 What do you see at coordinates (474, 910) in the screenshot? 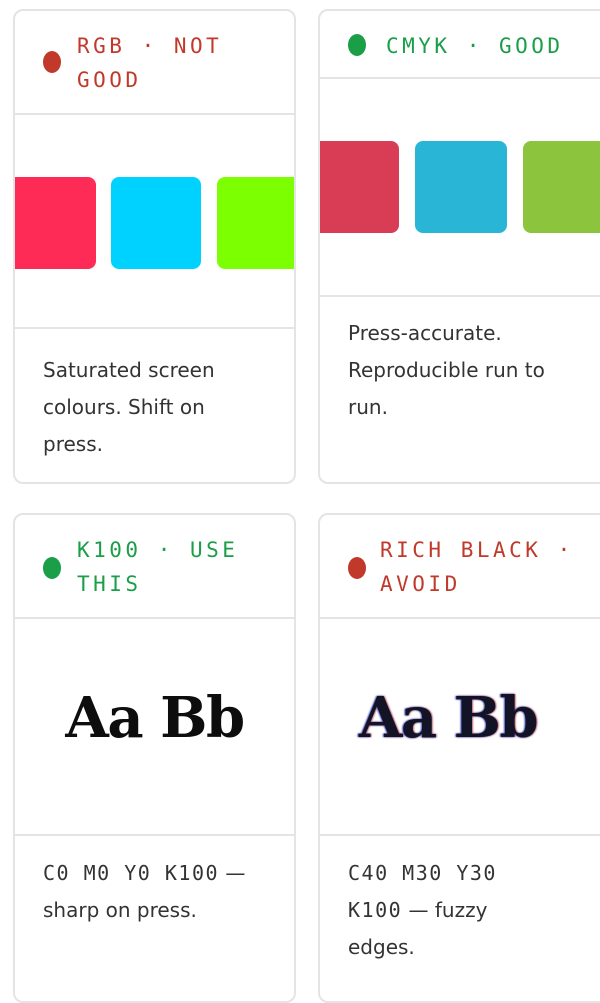
I see `card-description: C40 M30 Y30 K100 — fuzzy edges.` at bounding box center [474, 910].